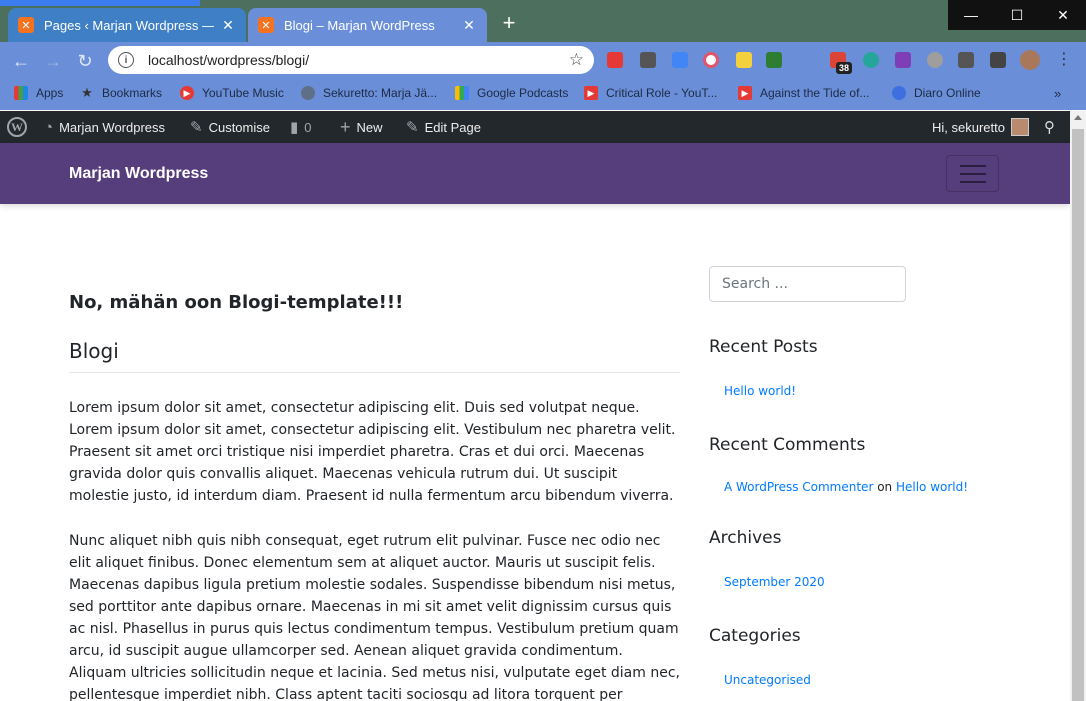 This screenshot has width=1086, height=701. I want to click on comment-post-link: Hello world!, so click(932, 487).